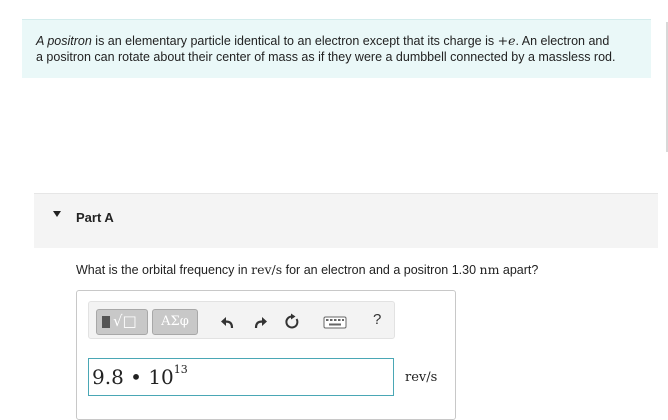  I want to click on question-suffix: apart?, so click(519, 270).